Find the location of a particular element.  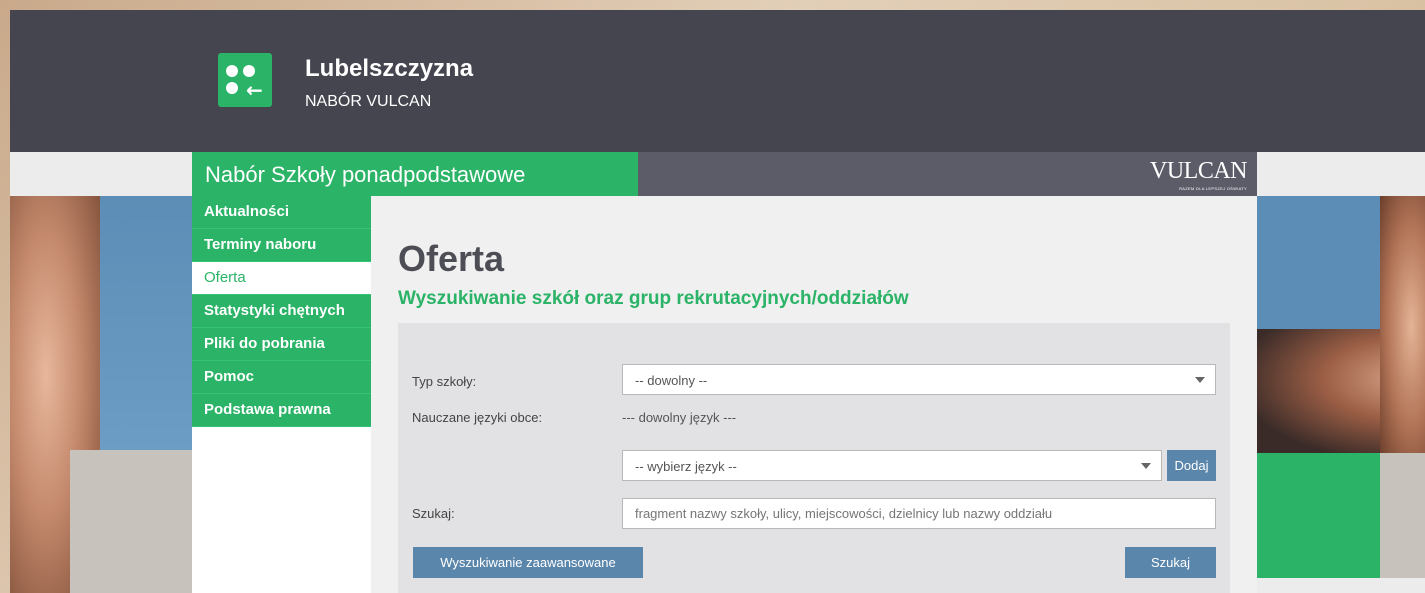

page-title: Oferta is located at coordinates (451, 258).